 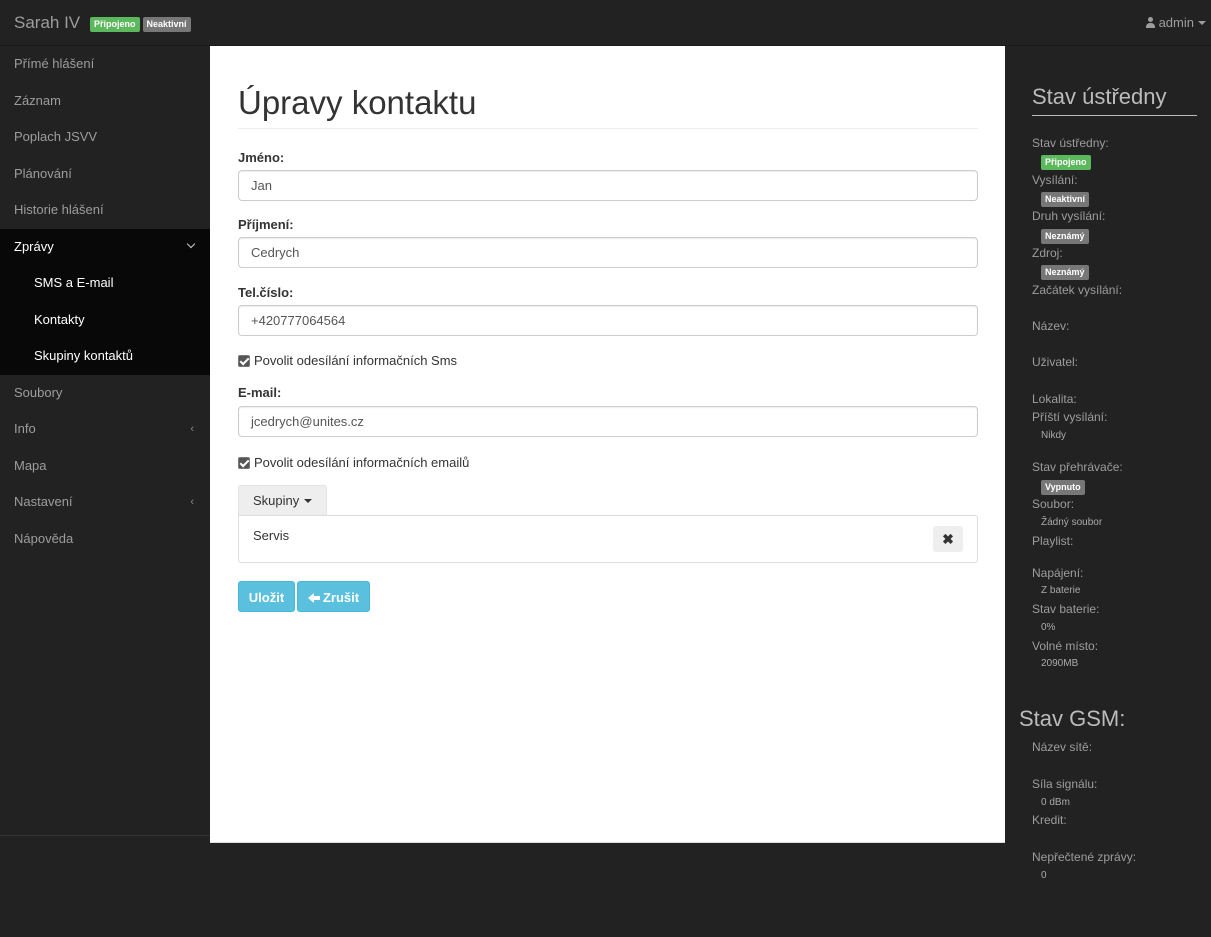 I want to click on save-button: Uložit, so click(x=266, y=596).